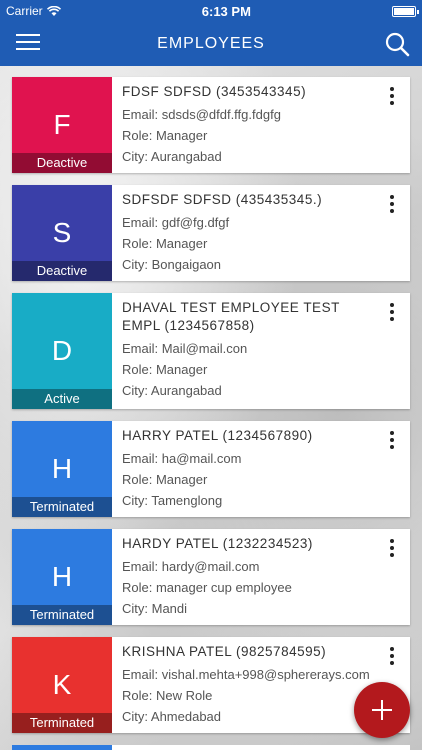  Describe the element at coordinates (24, 11) in the screenshot. I see `carrier-label: Carrier` at that location.